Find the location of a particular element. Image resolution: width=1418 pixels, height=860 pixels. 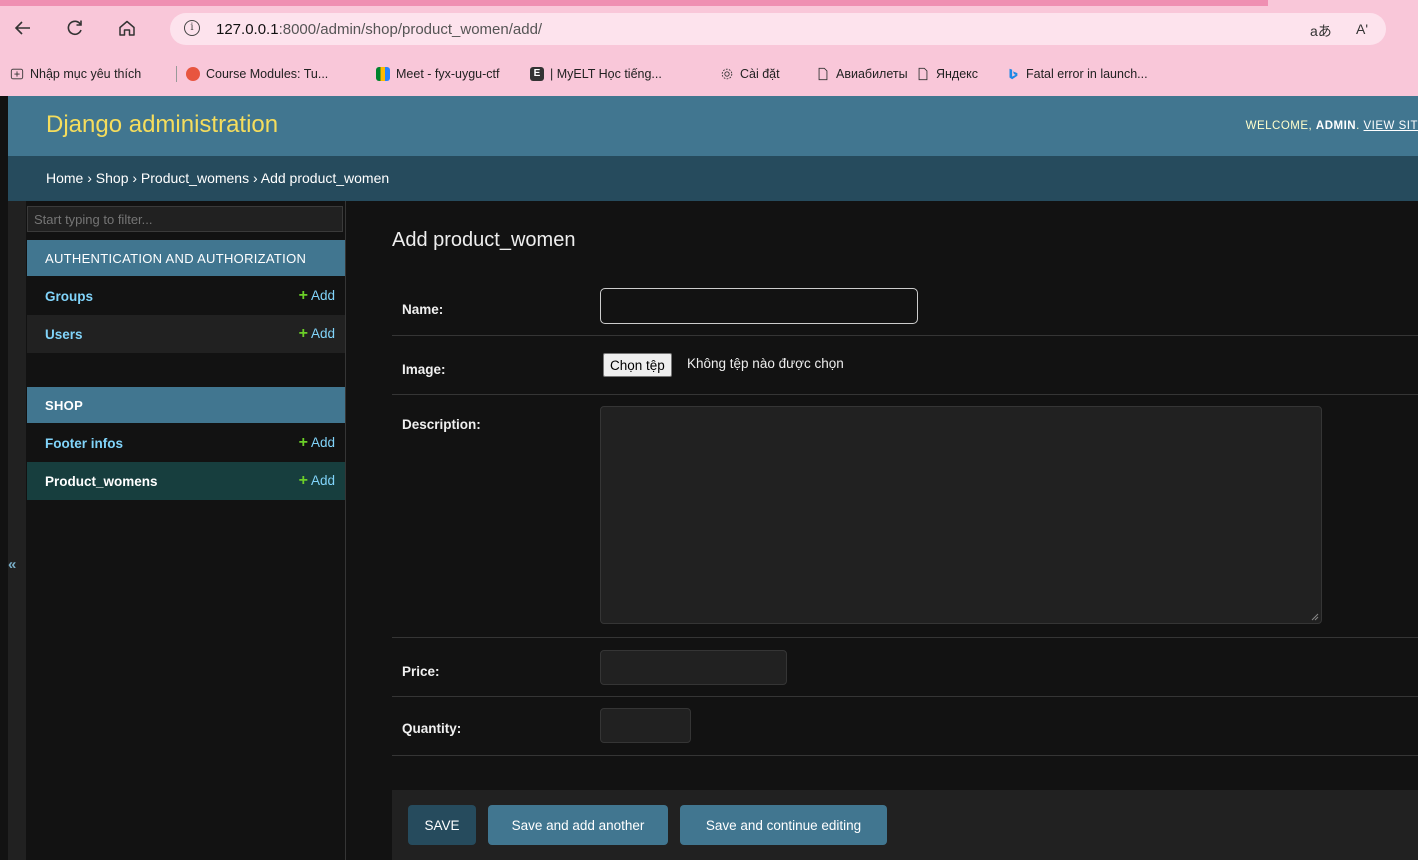

site-name: Django administration is located at coordinates (162, 125).